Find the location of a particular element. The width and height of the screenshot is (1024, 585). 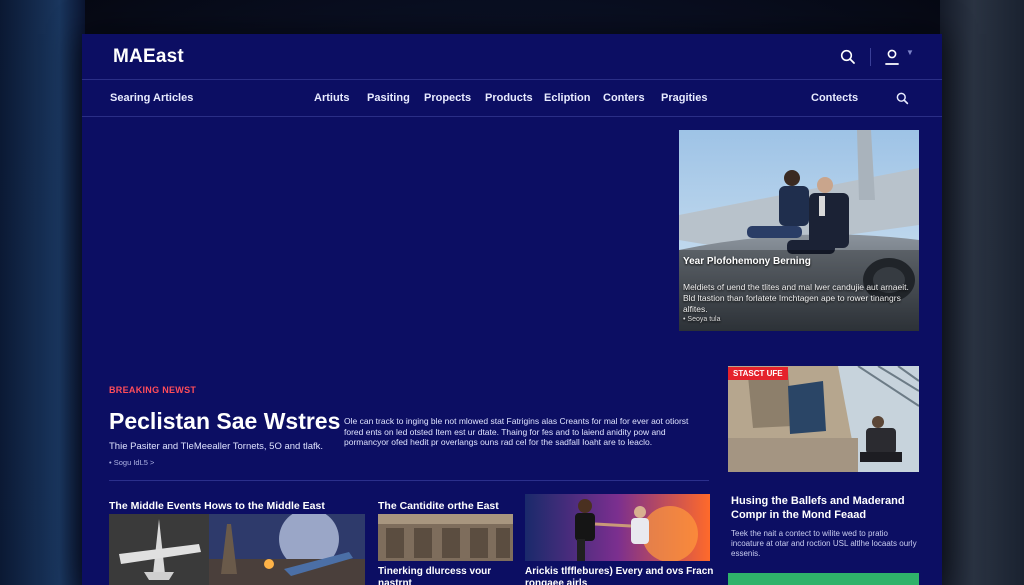

nav-item-pragities: Pragities is located at coordinates (684, 98).